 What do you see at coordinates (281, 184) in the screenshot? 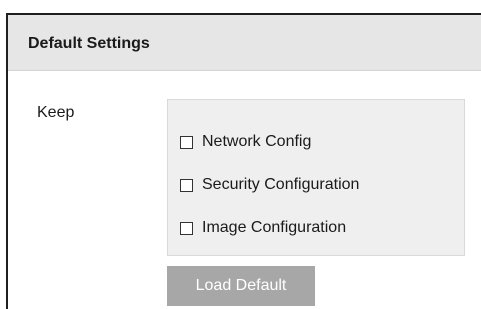
I see `security-configuration-label: Security Configuration` at bounding box center [281, 184].